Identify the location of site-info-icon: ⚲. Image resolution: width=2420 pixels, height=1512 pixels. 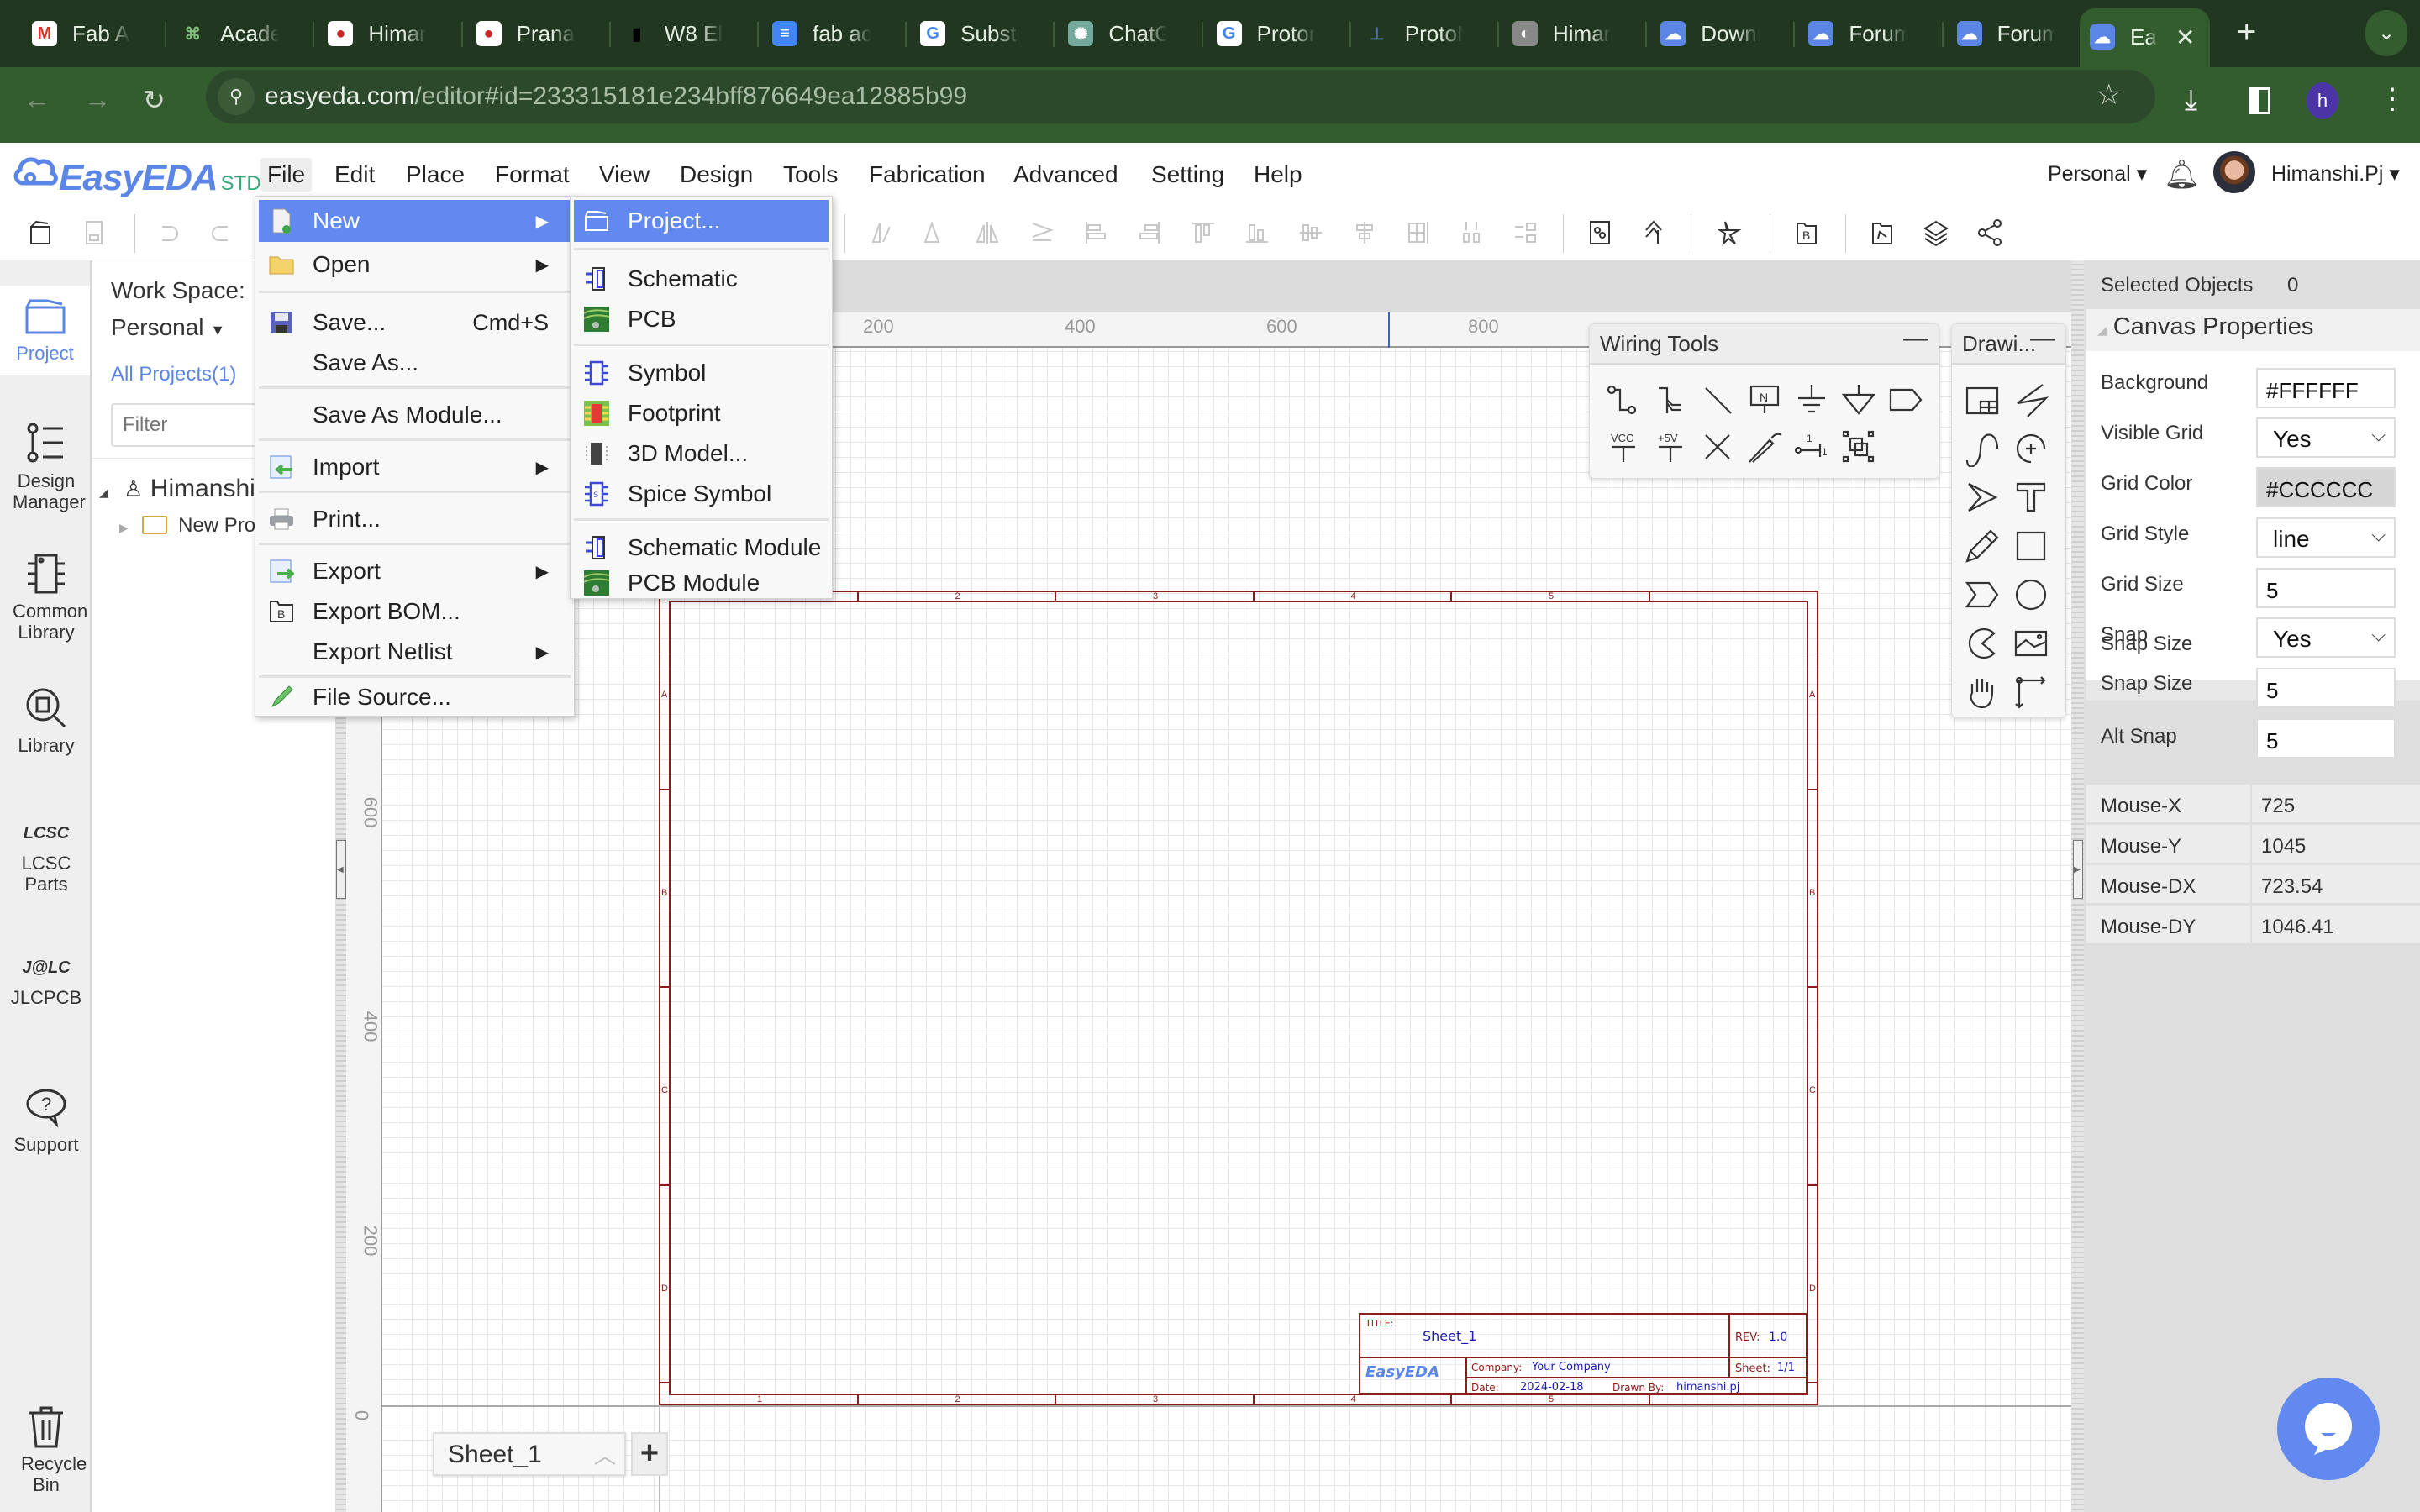
(236, 96).